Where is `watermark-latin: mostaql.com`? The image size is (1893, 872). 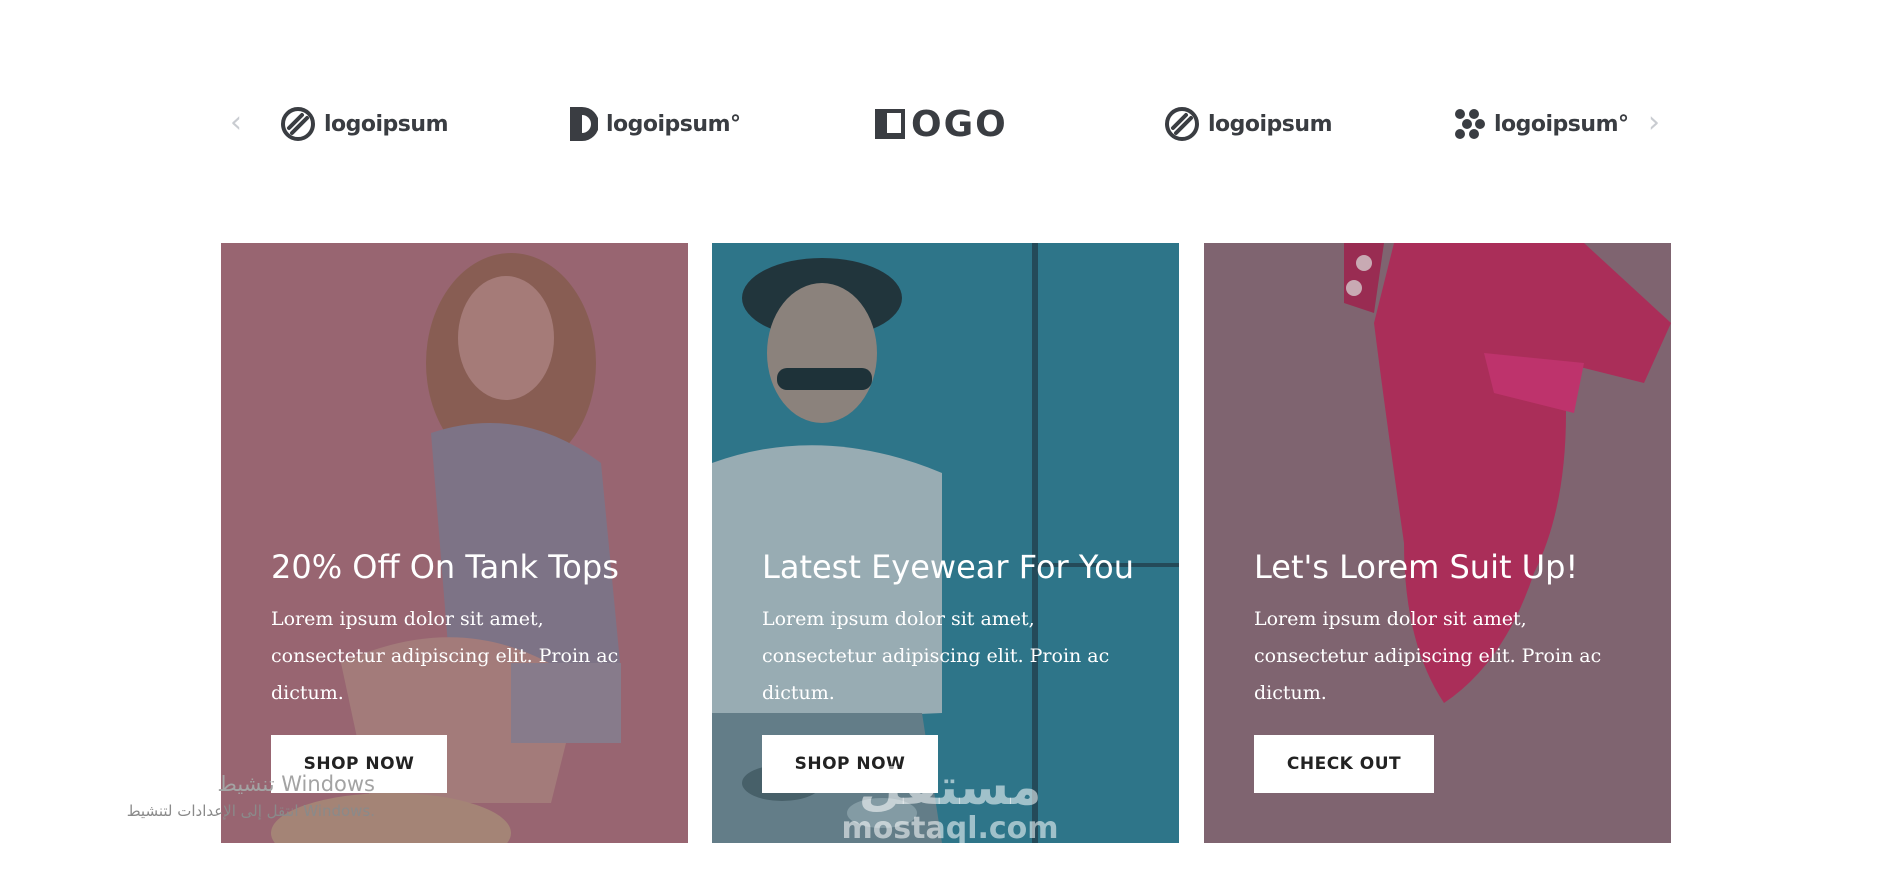 watermark-latin: mostaql.com is located at coordinates (950, 828).